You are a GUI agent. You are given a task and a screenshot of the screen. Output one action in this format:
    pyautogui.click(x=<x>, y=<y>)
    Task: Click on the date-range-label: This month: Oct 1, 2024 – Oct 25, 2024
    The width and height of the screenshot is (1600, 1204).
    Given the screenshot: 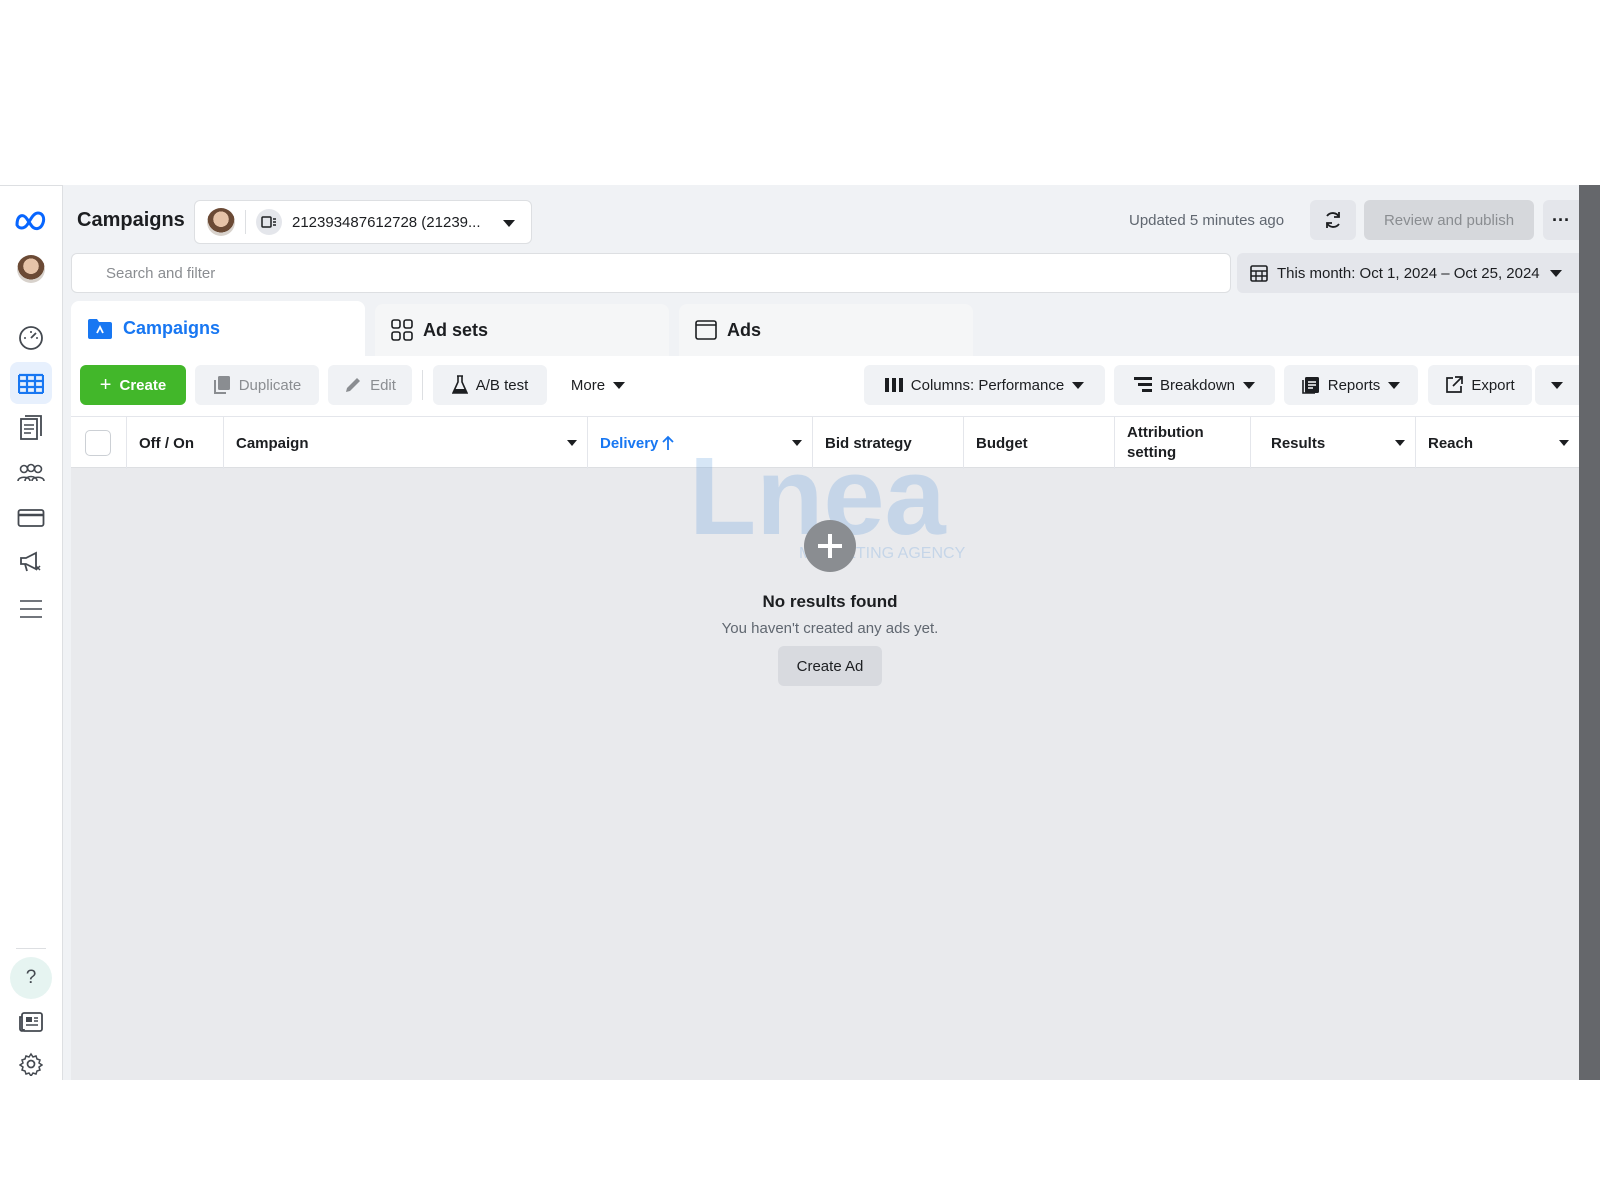 What is the action you would take?
    pyautogui.click(x=1408, y=273)
    